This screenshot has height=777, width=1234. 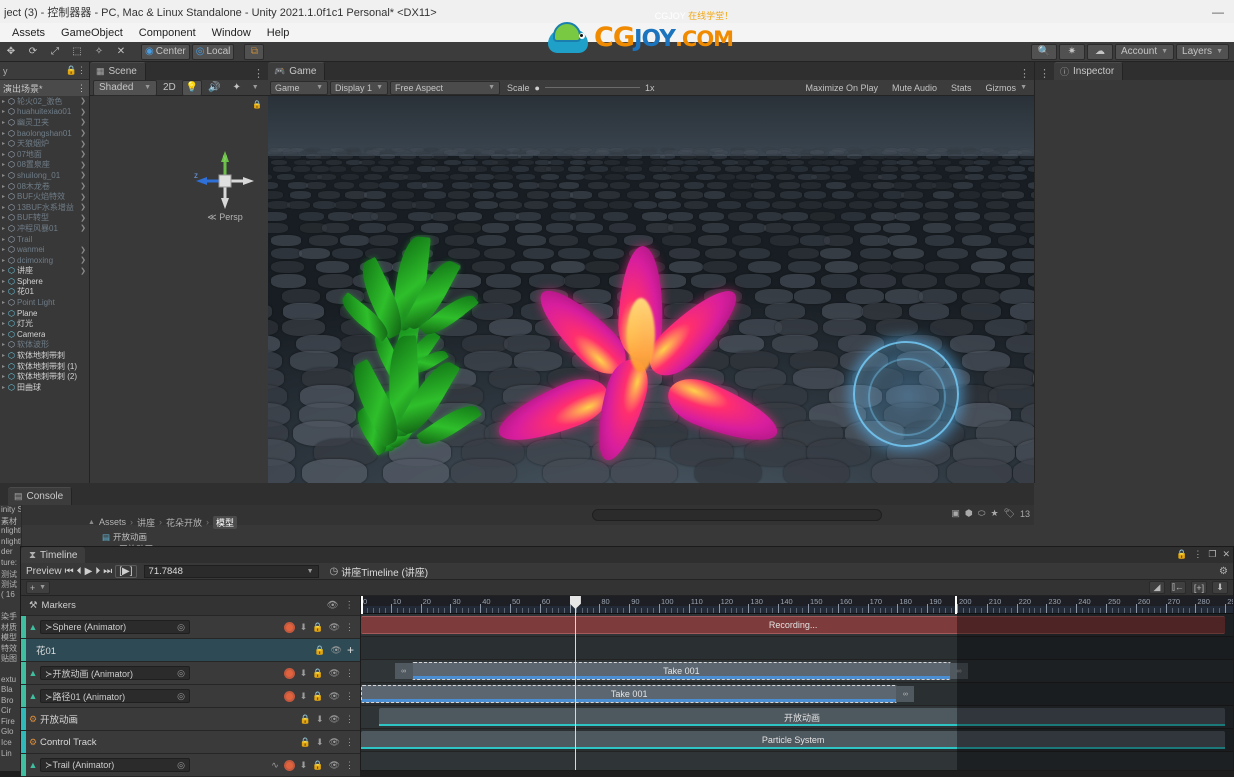 What do you see at coordinates (1009, 513) in the screenshot?
I see `label-filter-icon: 🏷` at bounding box center [1009, 513].